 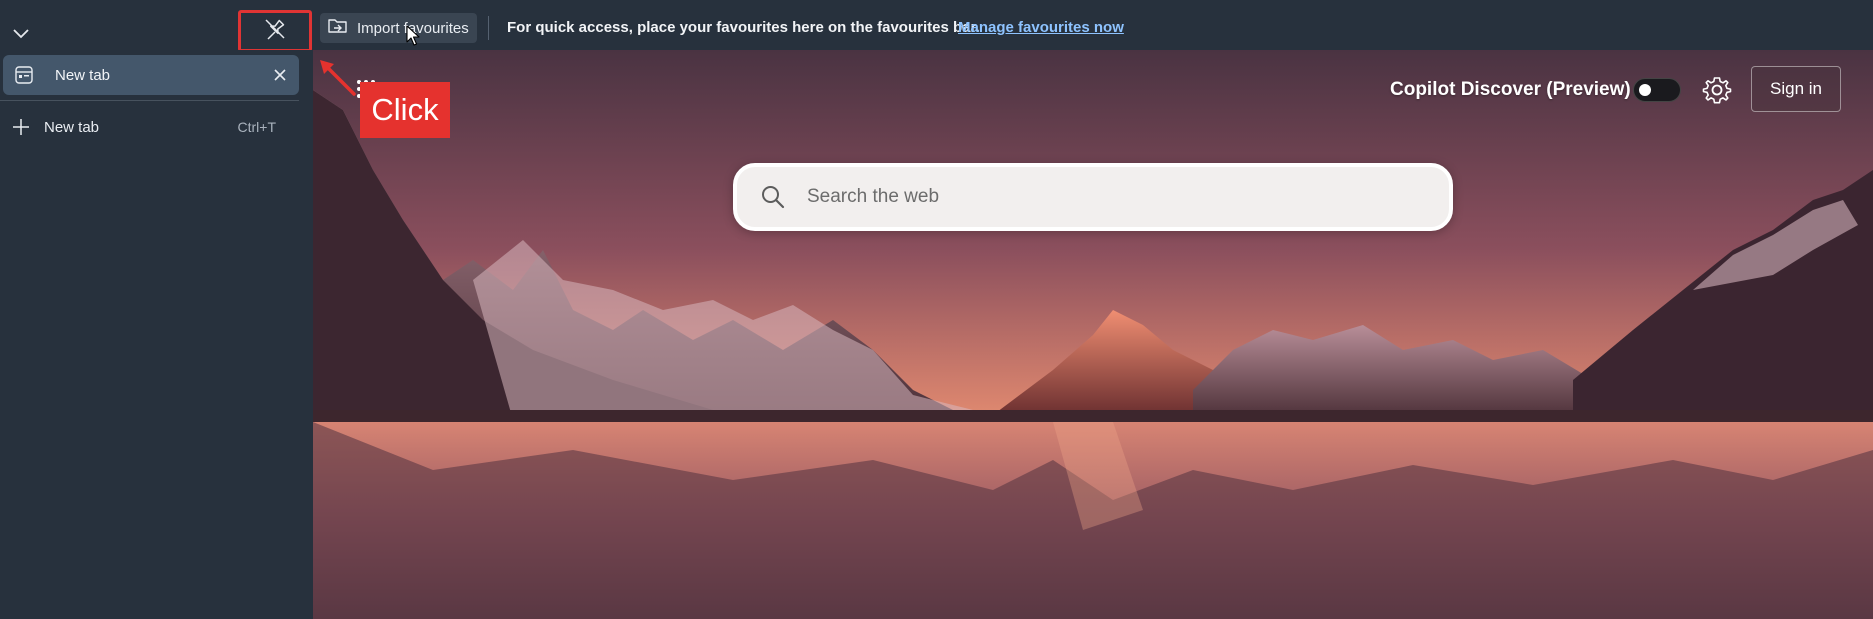 What do you see at coordinates (24, 75) in the screenshot?
I see `new-tab-page-icon` at bounding box center [24, 75].